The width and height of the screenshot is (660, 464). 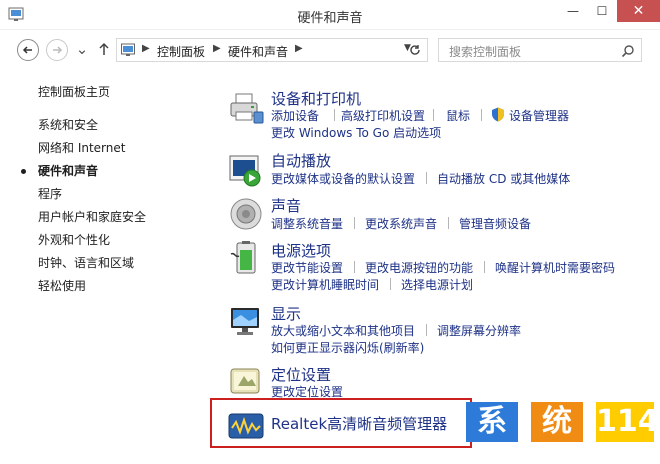 I want to click on link-adjust-resolution: 调整屏幕分辨率, so click(x=479, y=330).